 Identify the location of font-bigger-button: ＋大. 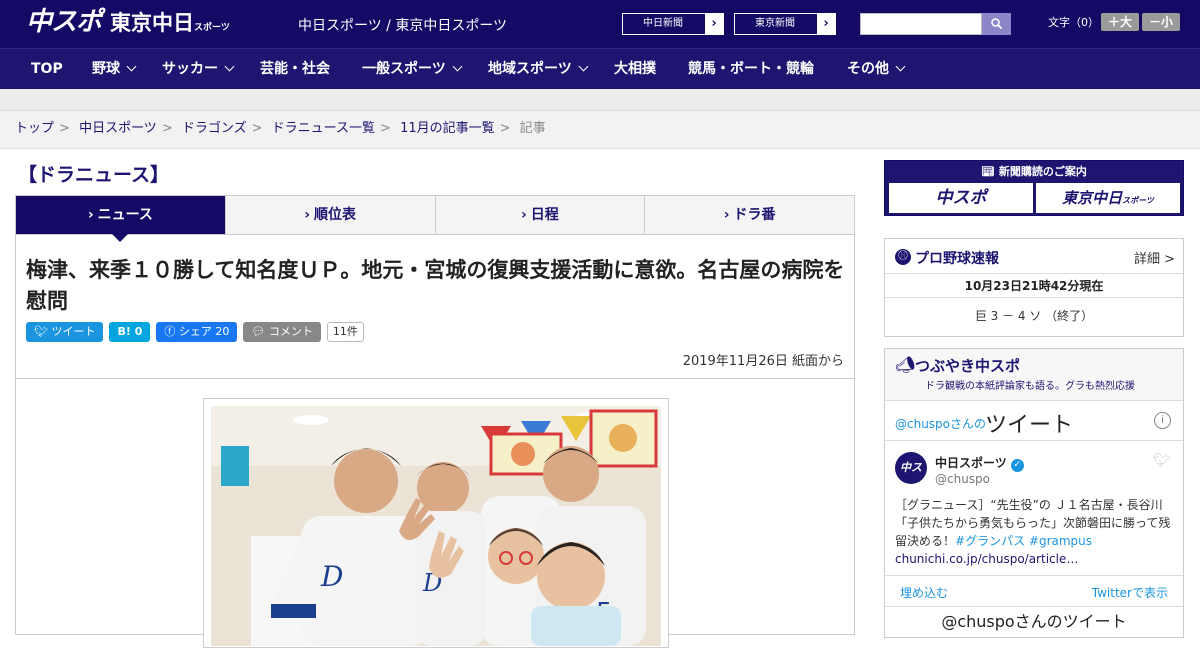
(1120, 22).